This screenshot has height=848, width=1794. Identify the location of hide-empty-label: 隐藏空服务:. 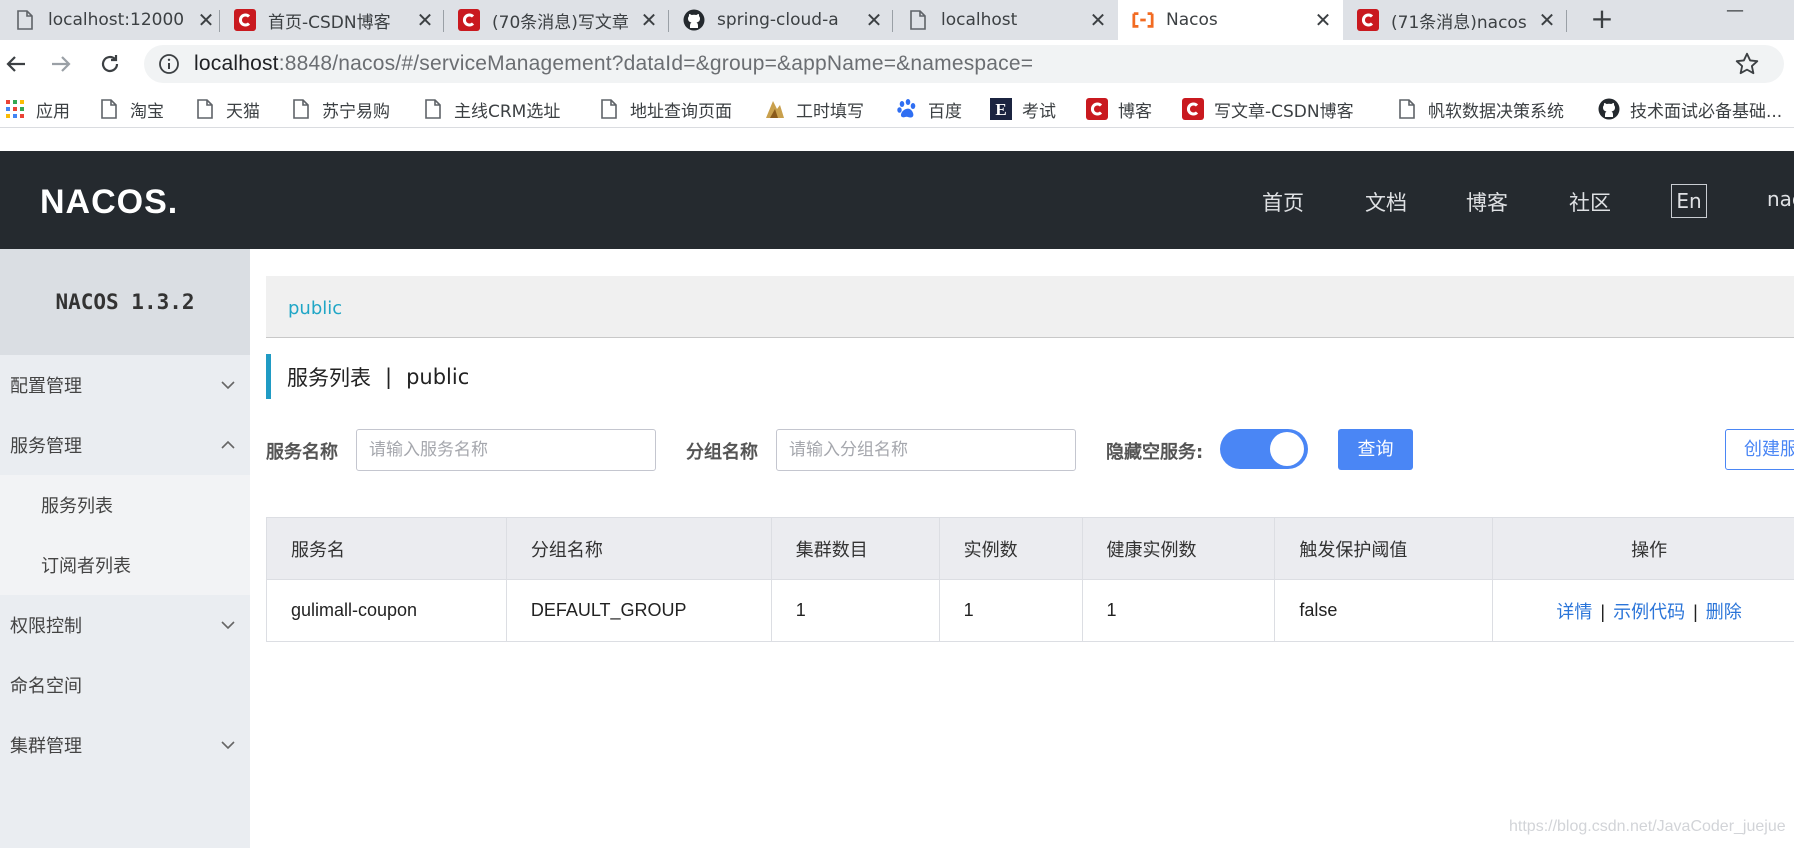
(1155, 452).